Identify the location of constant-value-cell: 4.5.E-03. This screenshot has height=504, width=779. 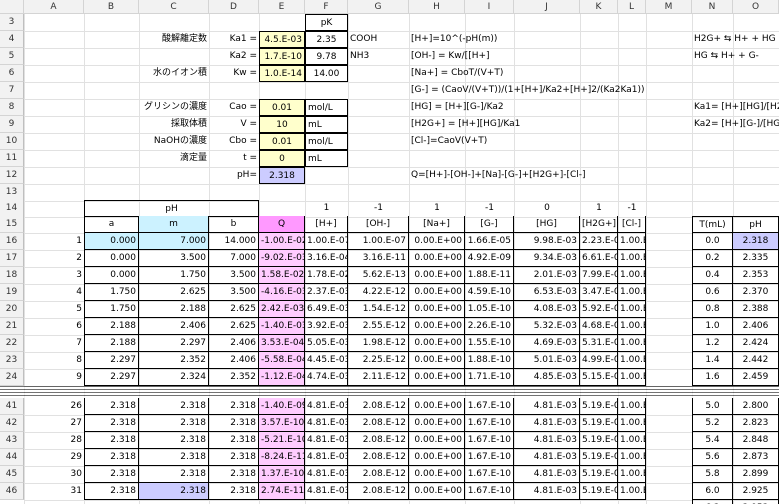
(282, 39).